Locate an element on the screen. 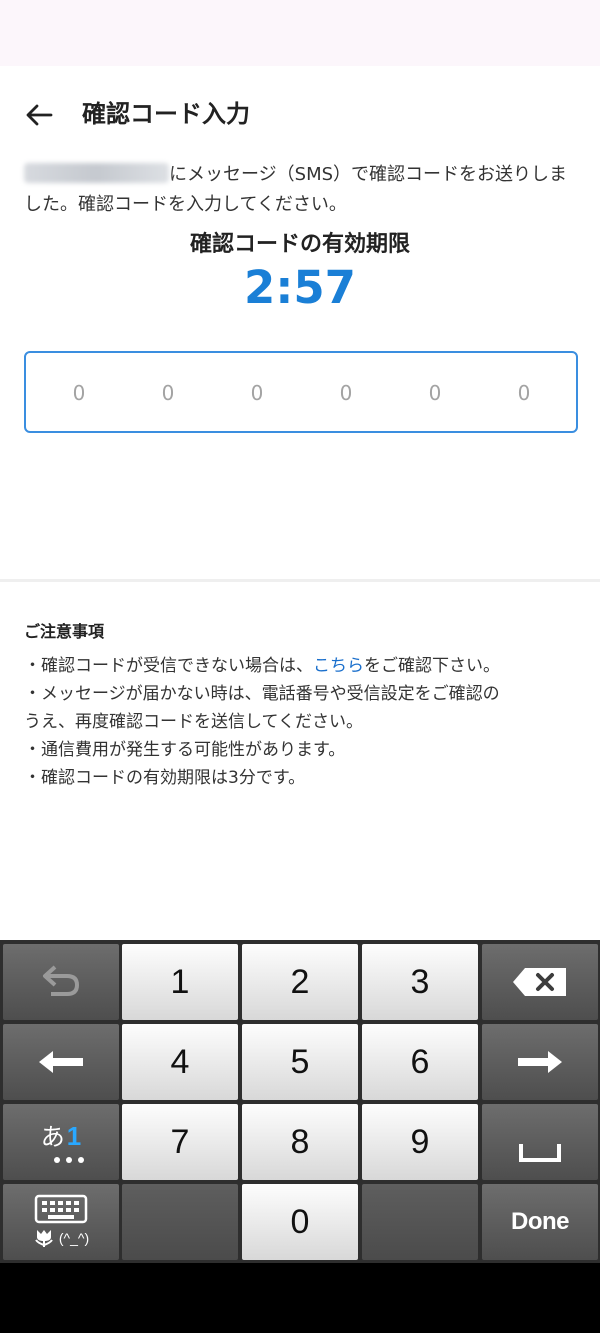  keyboard-settings-key: (^_^) is located at coordinates (61, 1222).